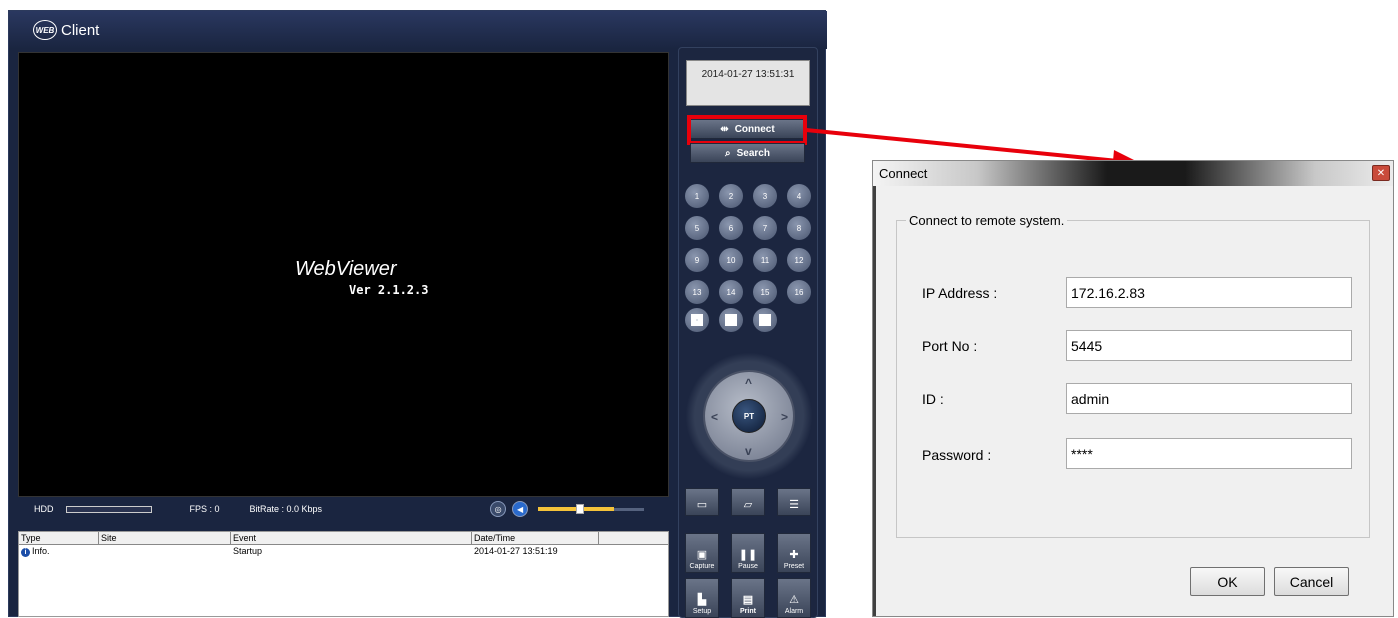  I want to click on close-icon: ✕, so click(1381, 173).